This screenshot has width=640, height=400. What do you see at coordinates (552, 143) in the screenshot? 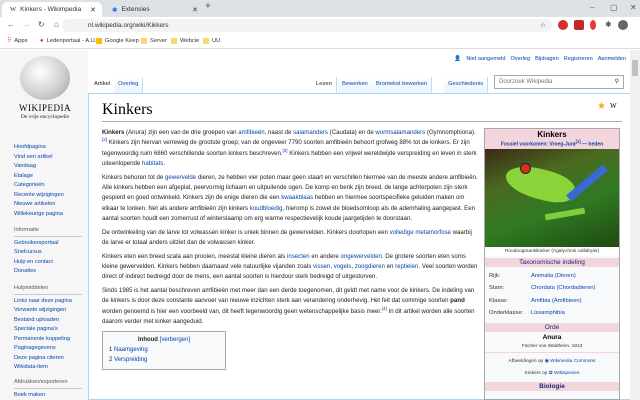
I see `fossil-range: Fossiel voorkomen: Vroeg-Jura[1] — heden` at bounding box center [552, 143].